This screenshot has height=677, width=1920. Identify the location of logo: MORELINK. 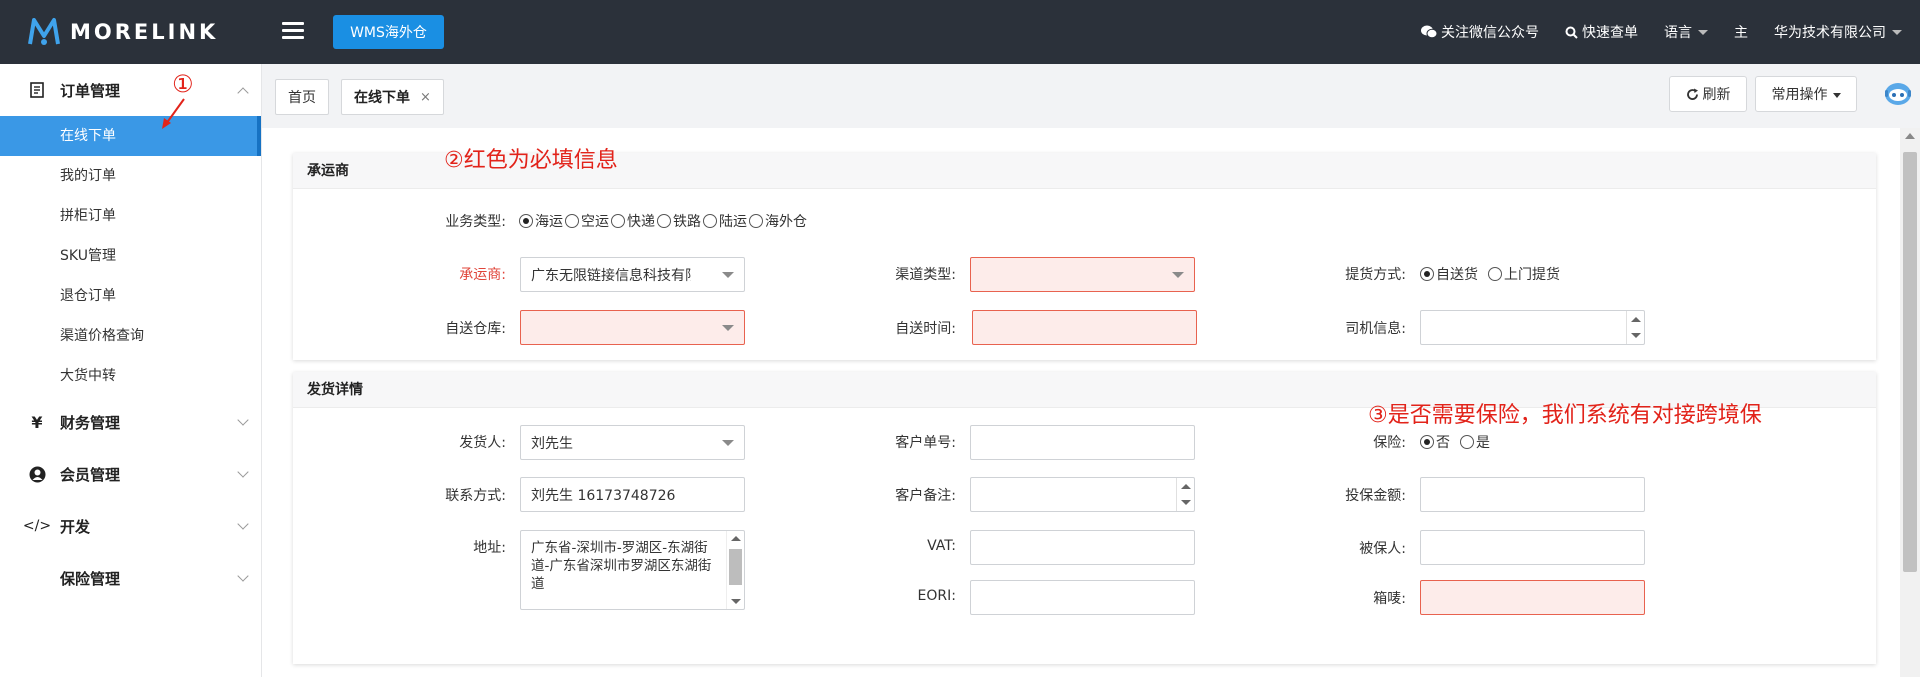
(122, 32).